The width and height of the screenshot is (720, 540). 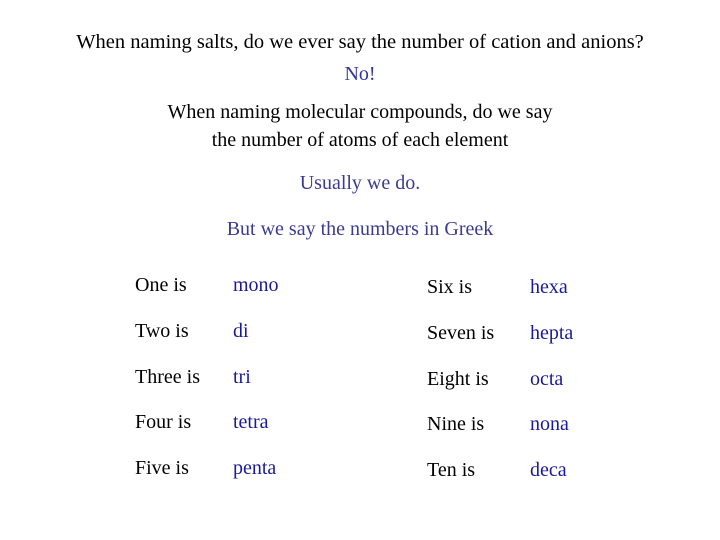 I want to click on table-row: Nine is nona, so click(x=500, y=436).